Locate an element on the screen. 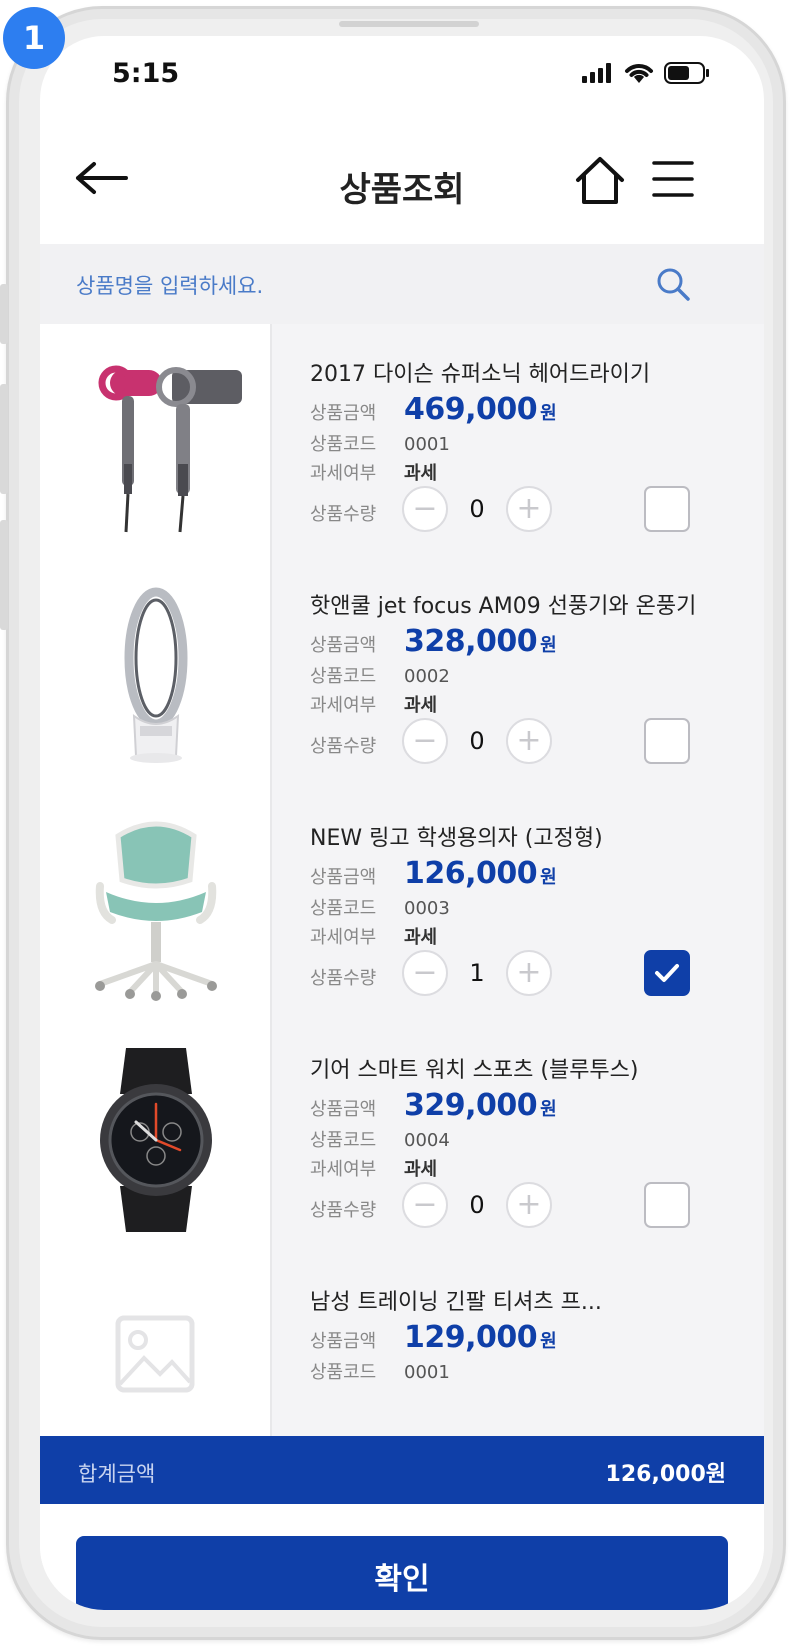  product-code: 0004 is located at coordinates (427, 1140).